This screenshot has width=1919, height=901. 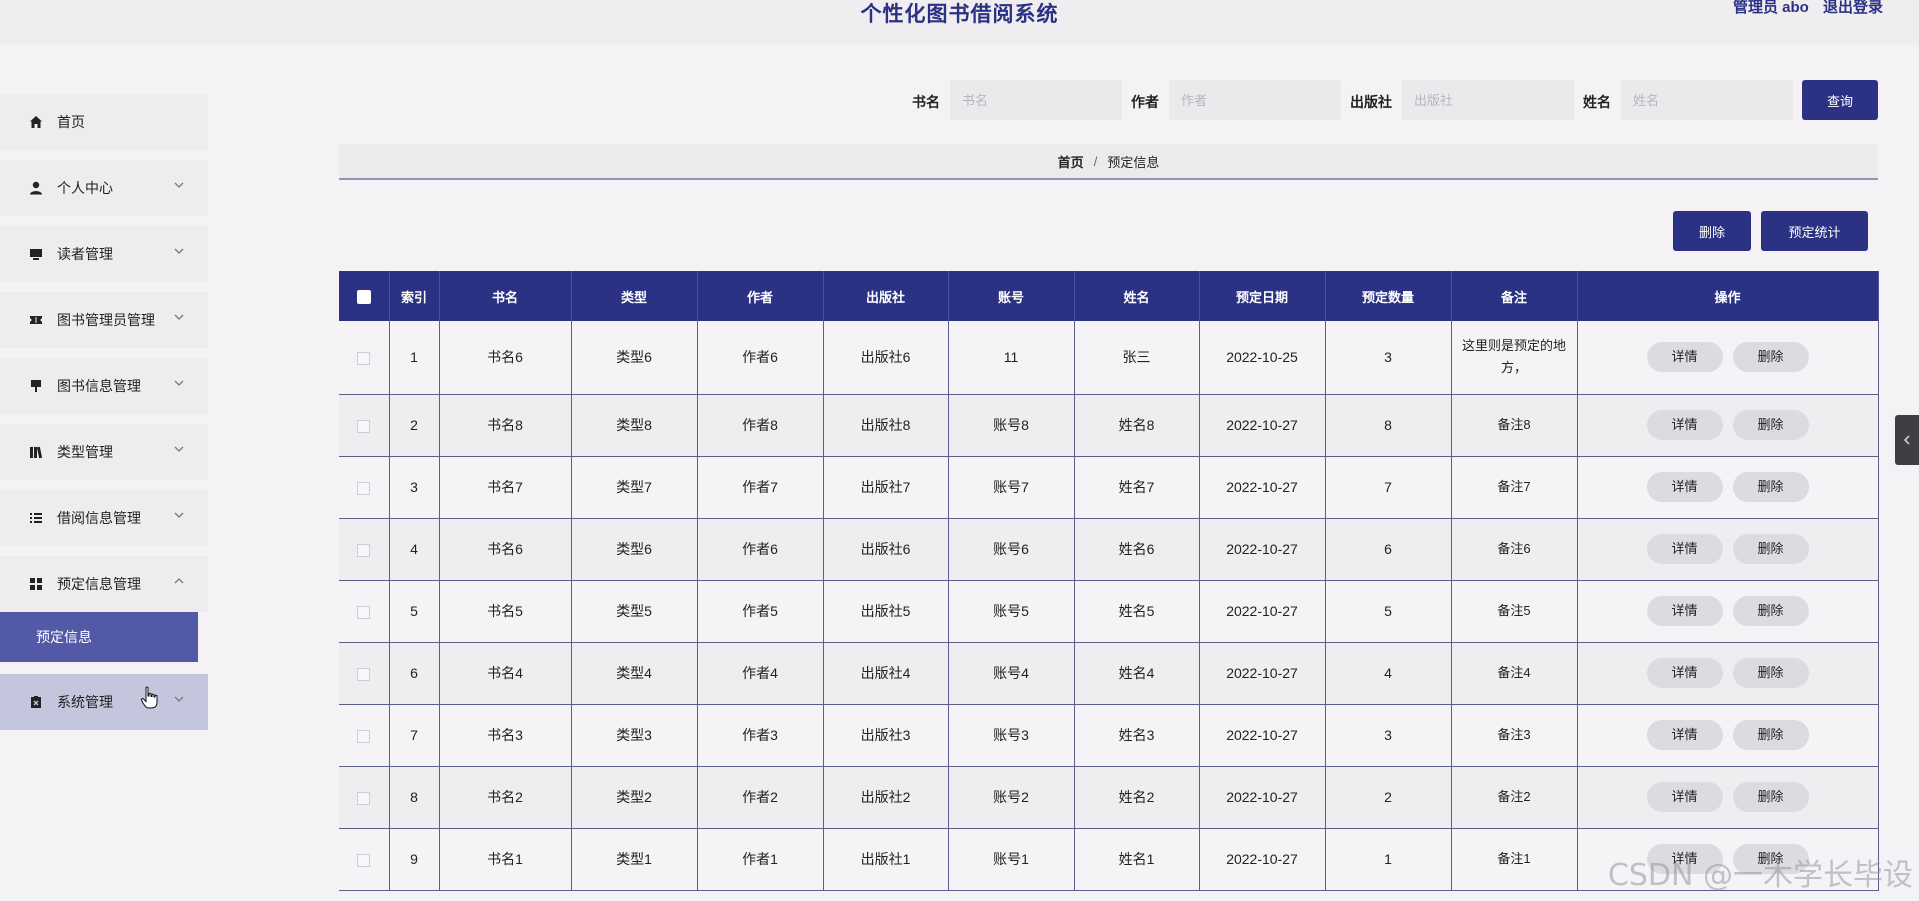 I want to click on cell-account: 账号4, so click(x=1011, y=673).